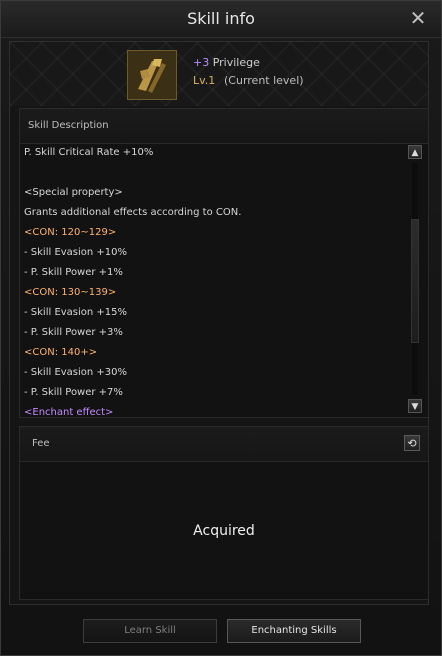 This screenshot has width=442, height=656. Describe the element at coordinates (150, 631) in the screenshot. I see `learn-skill-button: Learn Skill` at that location.